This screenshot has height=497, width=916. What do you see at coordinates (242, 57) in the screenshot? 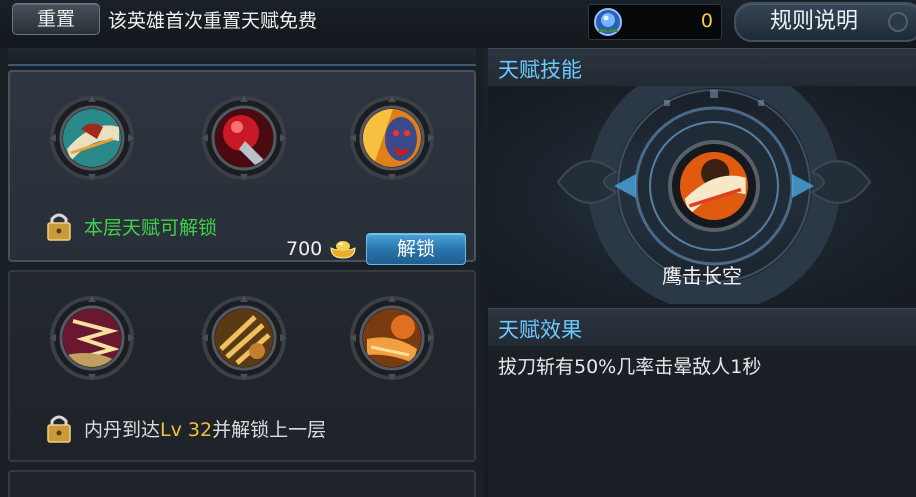
I see `previous-tier-edge` at bounding box center [242, 57].